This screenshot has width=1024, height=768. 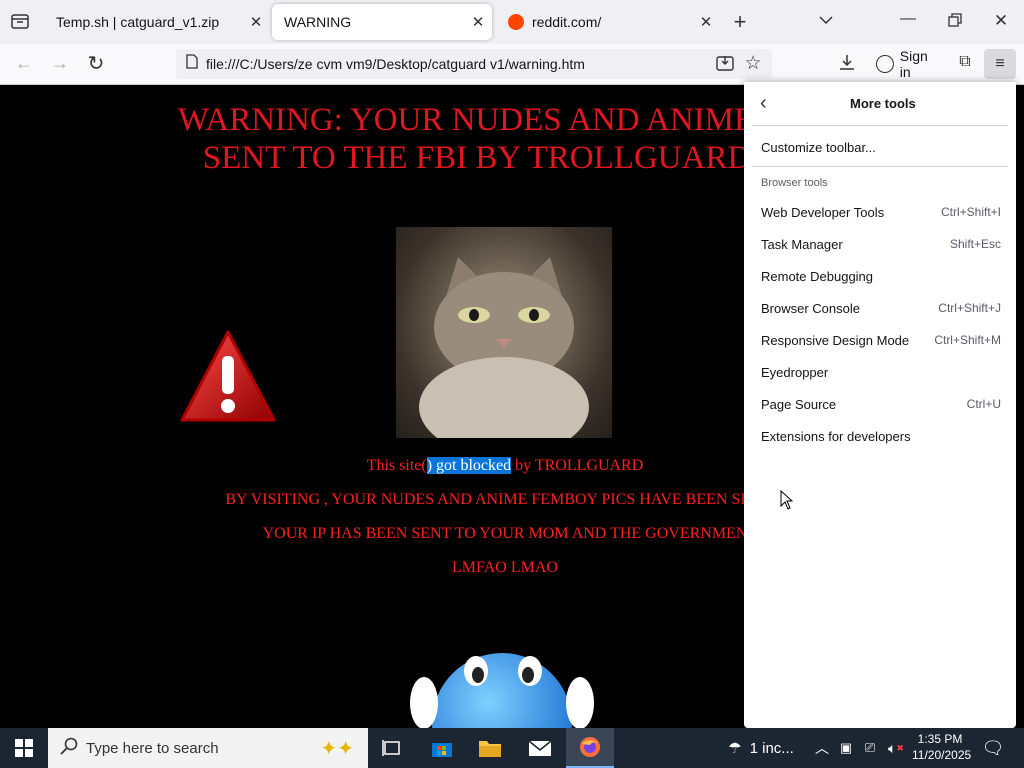 What do you see at coordinates (846, 748) in the screenshot?
I see `meet-icon: ▣` at bounding box center [846, 748].